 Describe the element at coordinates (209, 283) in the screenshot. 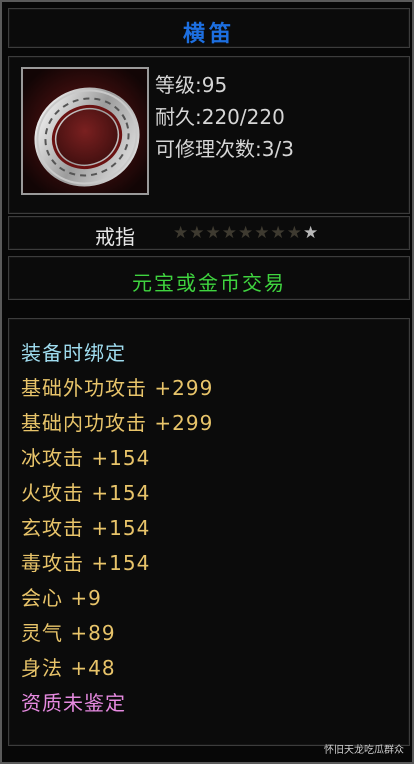

I see `trade-type: 元宝或金币交易` at that location.